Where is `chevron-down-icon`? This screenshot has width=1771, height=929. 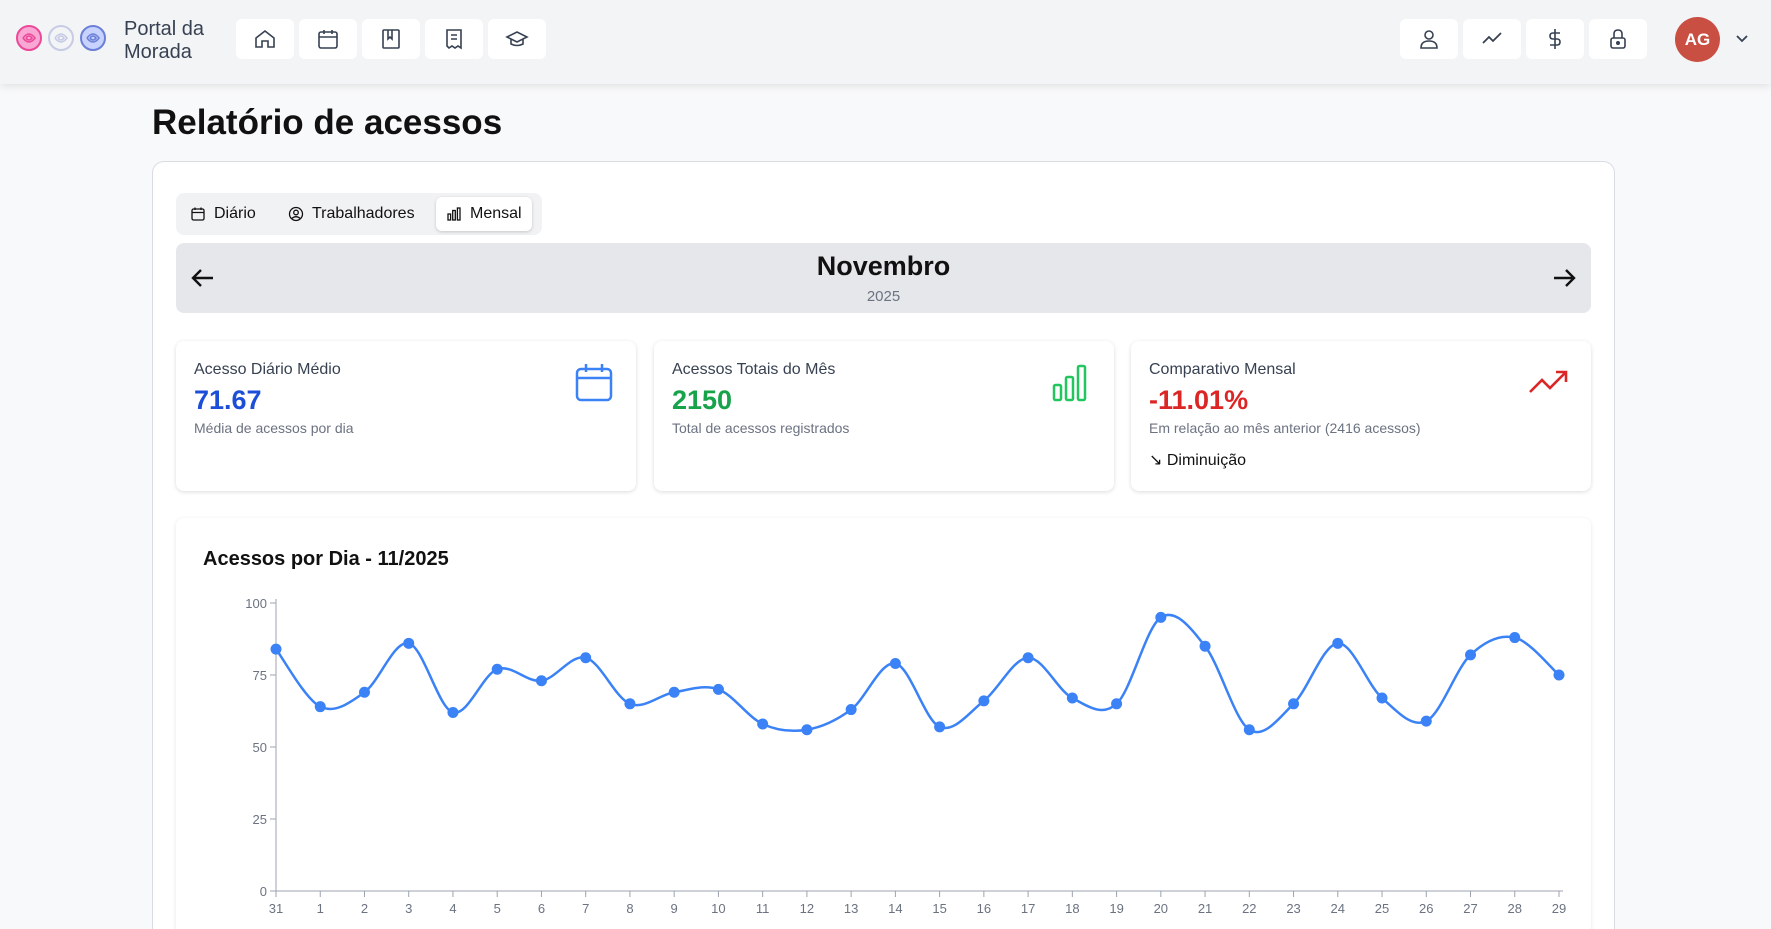
chevron-down-icon is located at coordinates (1742, 38).